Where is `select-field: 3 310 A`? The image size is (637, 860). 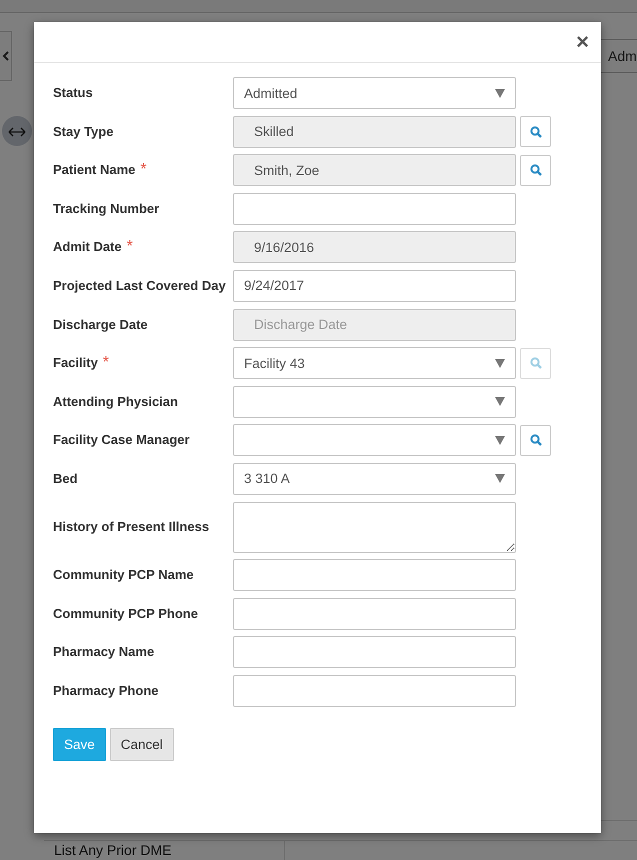 select-field: 3 310 A is located at coordinates (374, 478).